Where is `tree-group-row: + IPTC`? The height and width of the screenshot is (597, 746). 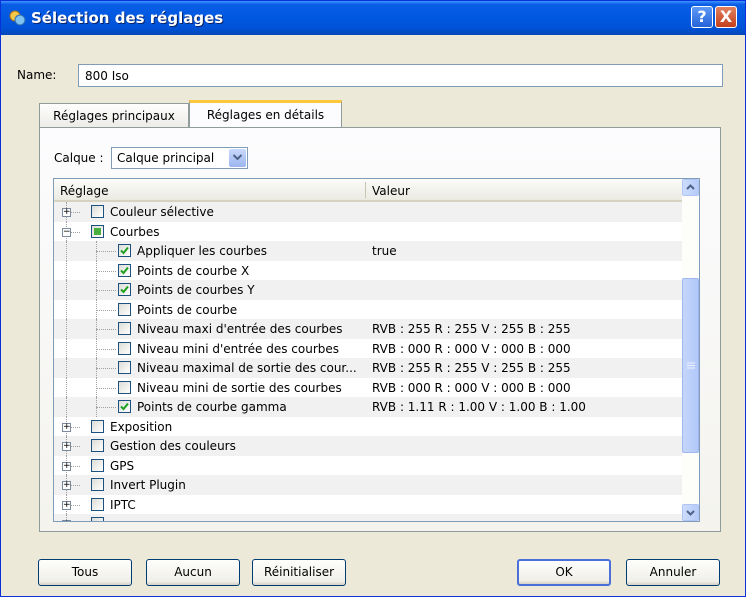
tree-group-row: + IPTC is located at coordinates (368, 504).